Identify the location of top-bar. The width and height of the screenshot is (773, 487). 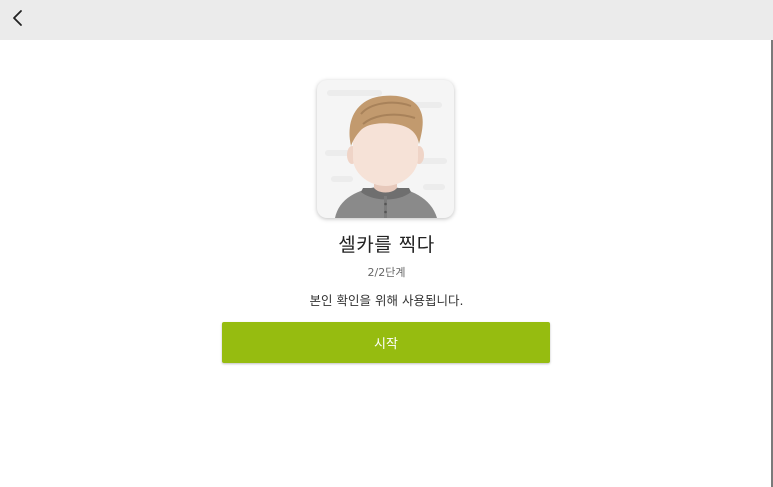
(386, 20).